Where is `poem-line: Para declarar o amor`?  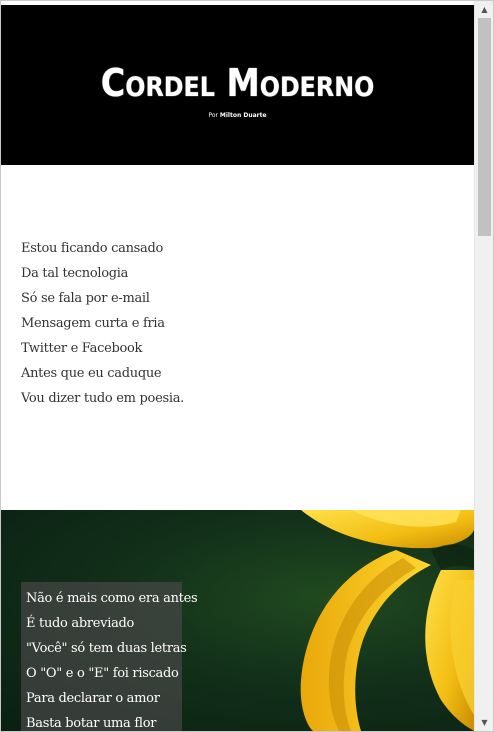 poem-line: Para declarar o amor is located at coordinates (93, 698).